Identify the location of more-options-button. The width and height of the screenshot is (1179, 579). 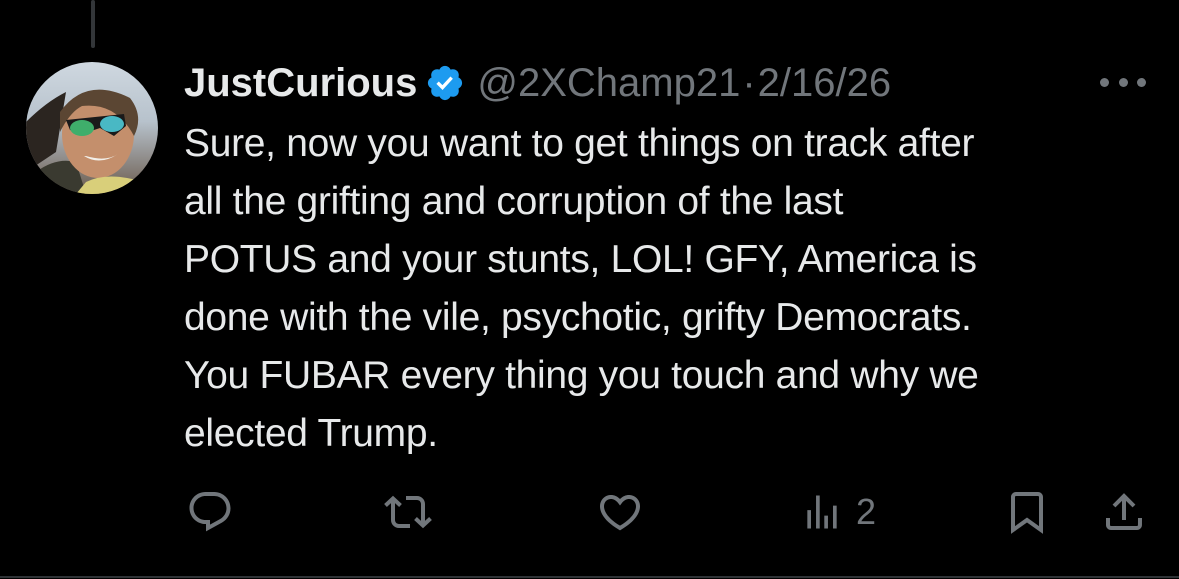
(1123, 82).